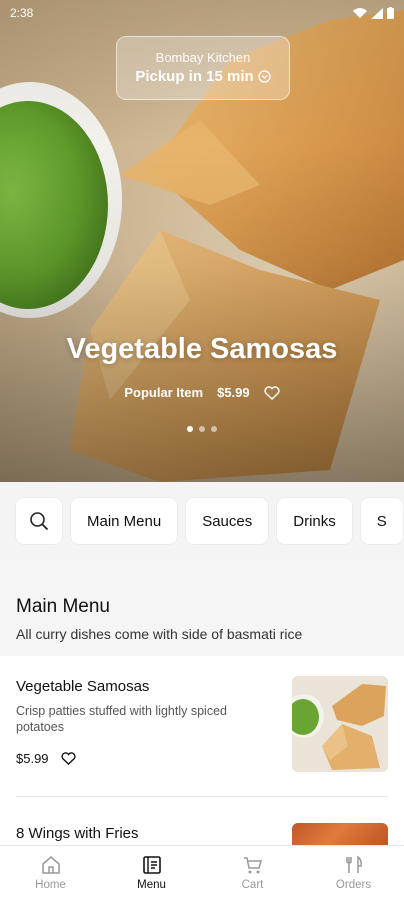 The height and width of the screenshot is (900, 404). I want to click on search-button, so click(39, 521).